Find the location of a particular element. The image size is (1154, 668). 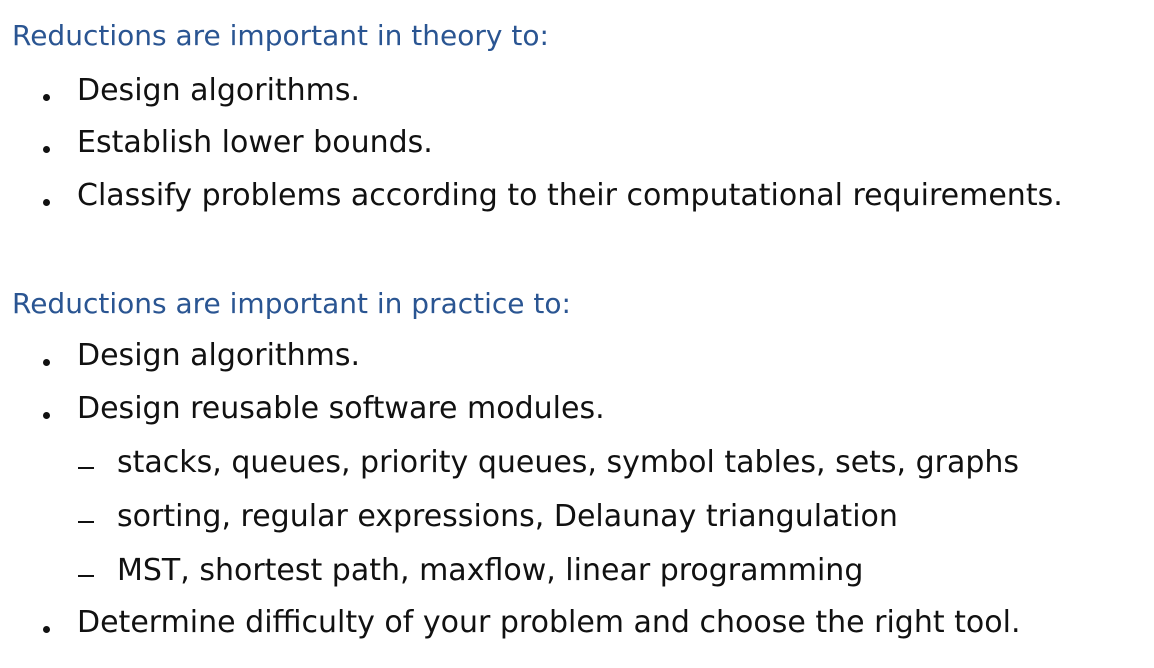

theory-item-lower-bounds: Establish lower bounds. is located at coordinates (255, 142).